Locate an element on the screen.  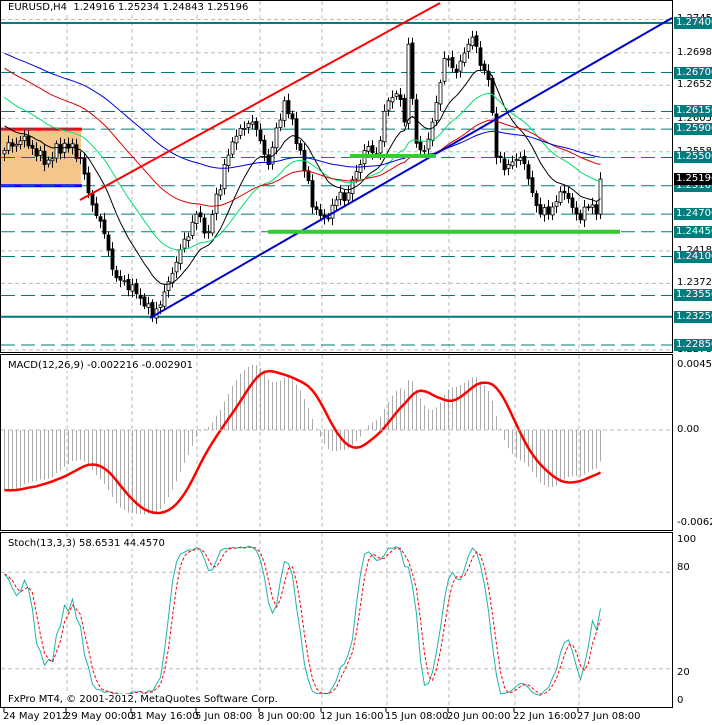
open-price: 1.24916 is located at coordinates (94, 7).